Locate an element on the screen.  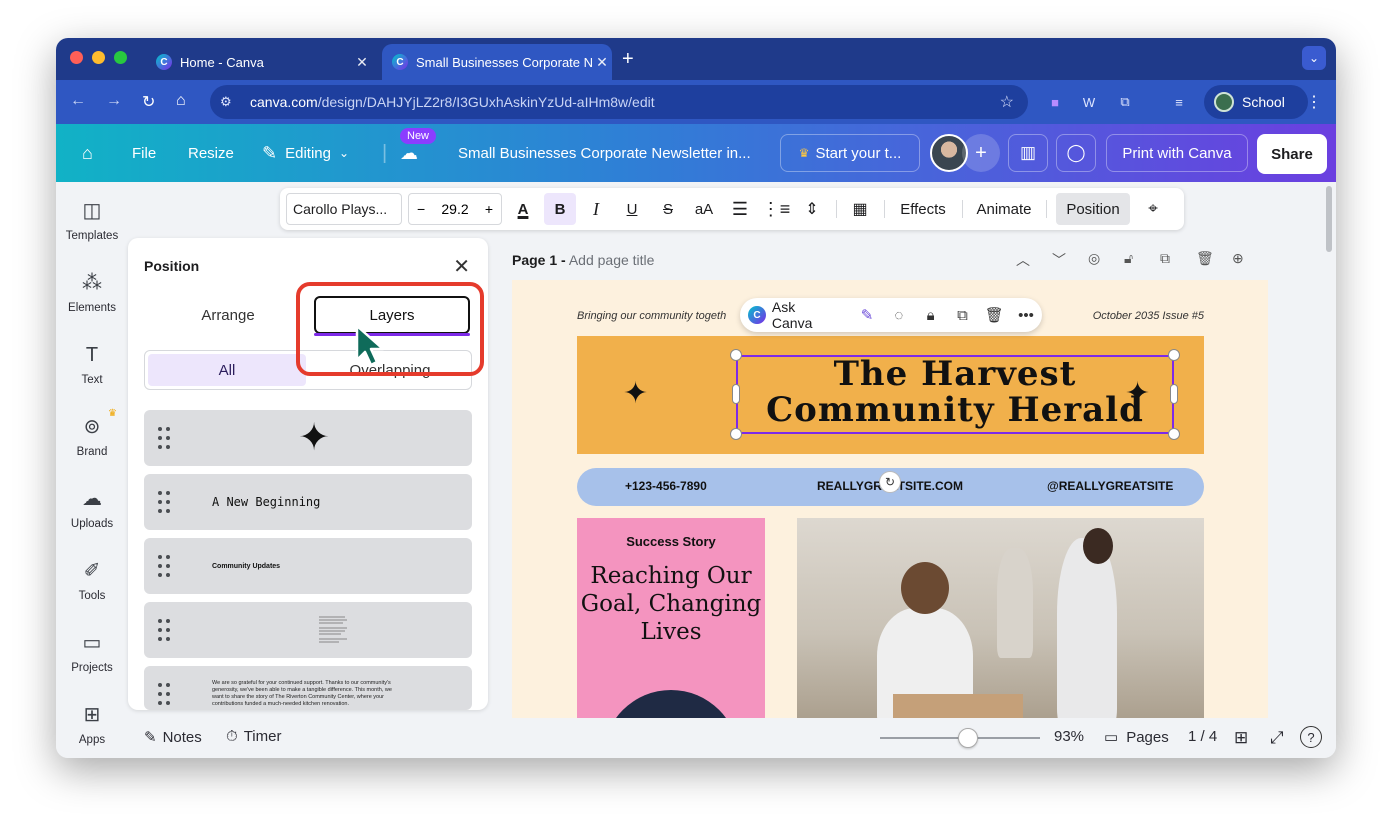
volunteers-photo is located at coordinates (1000, 618).